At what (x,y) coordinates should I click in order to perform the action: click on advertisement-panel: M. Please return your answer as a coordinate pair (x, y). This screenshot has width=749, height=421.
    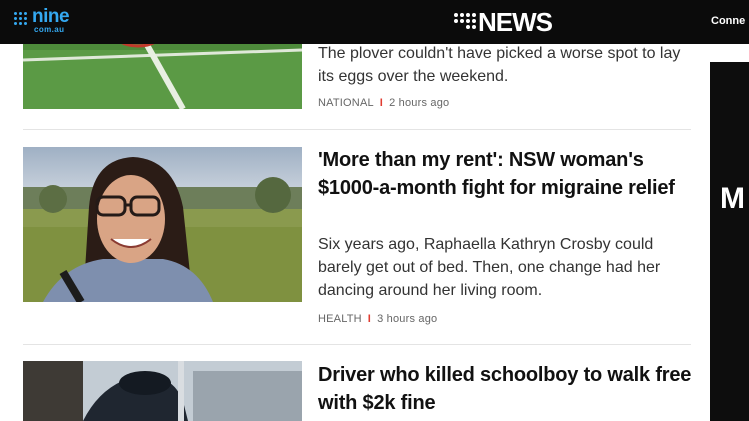
    Looking at the image, I should click on (729, 241).